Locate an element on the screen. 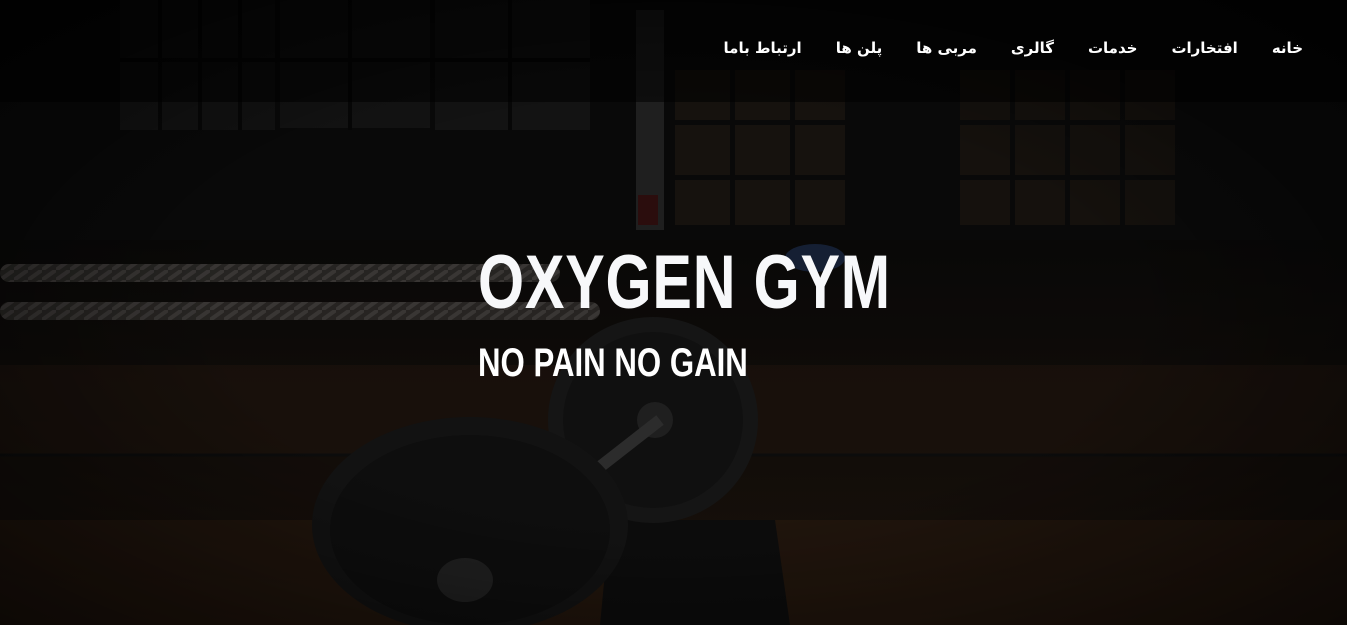  nav-item-services: خدمات is located at coordinates (1112, 48).